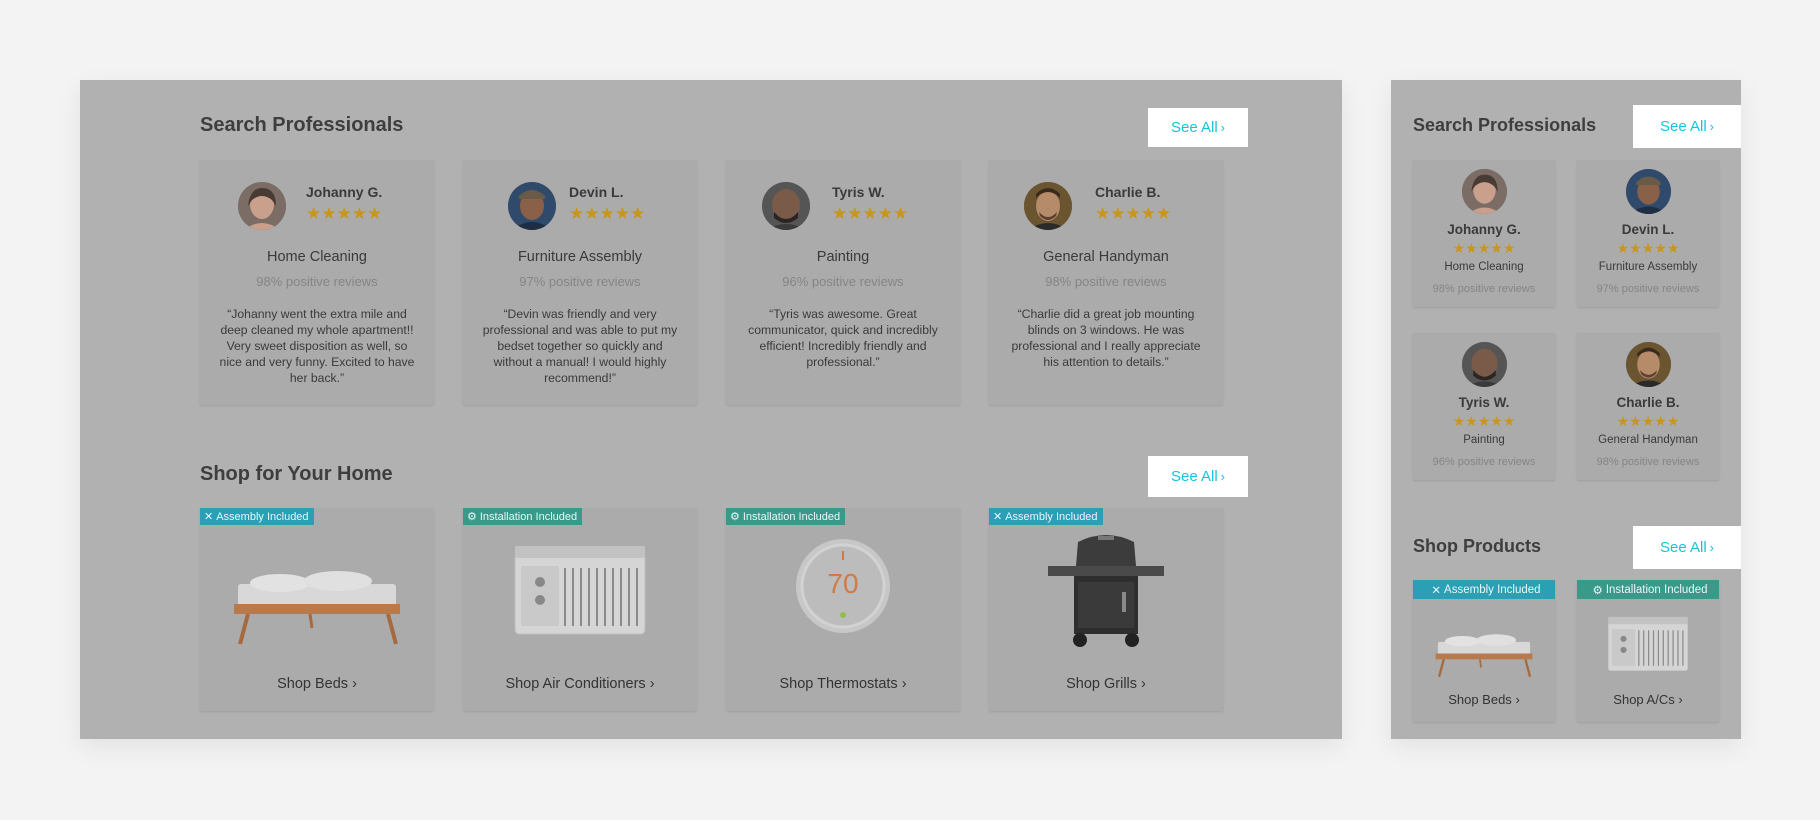 Image resolution: width=1820 pixels, height=820 pixels. What do you see at coordinates (1477, 546) in the screenshot?
I see `section-title-shop: Shop Products` at bounding box center [1477, 546].